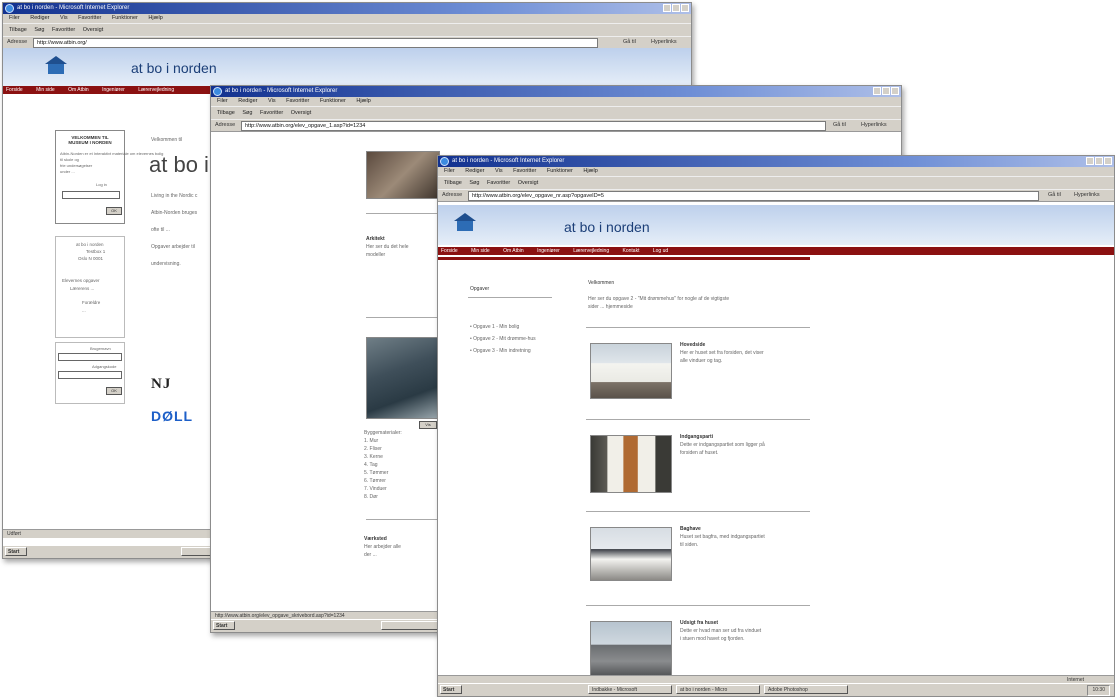 The height and width of the screenshot is (697, 1115). Describe the element at coordinates (631, 371) in the screenshot. I see `house-front-photo` at that location.